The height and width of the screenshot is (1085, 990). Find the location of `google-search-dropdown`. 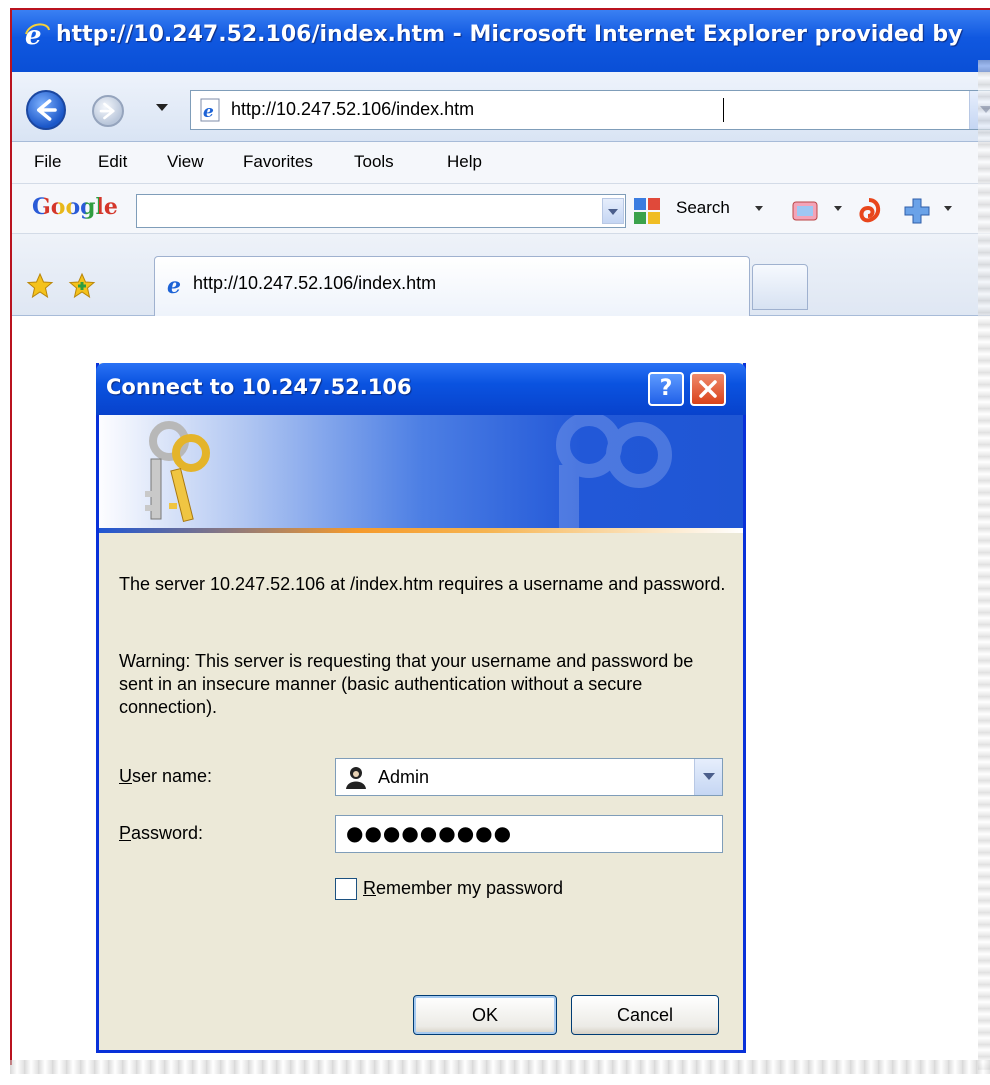

google-search-dropdown is located at coordinates (613, 211).